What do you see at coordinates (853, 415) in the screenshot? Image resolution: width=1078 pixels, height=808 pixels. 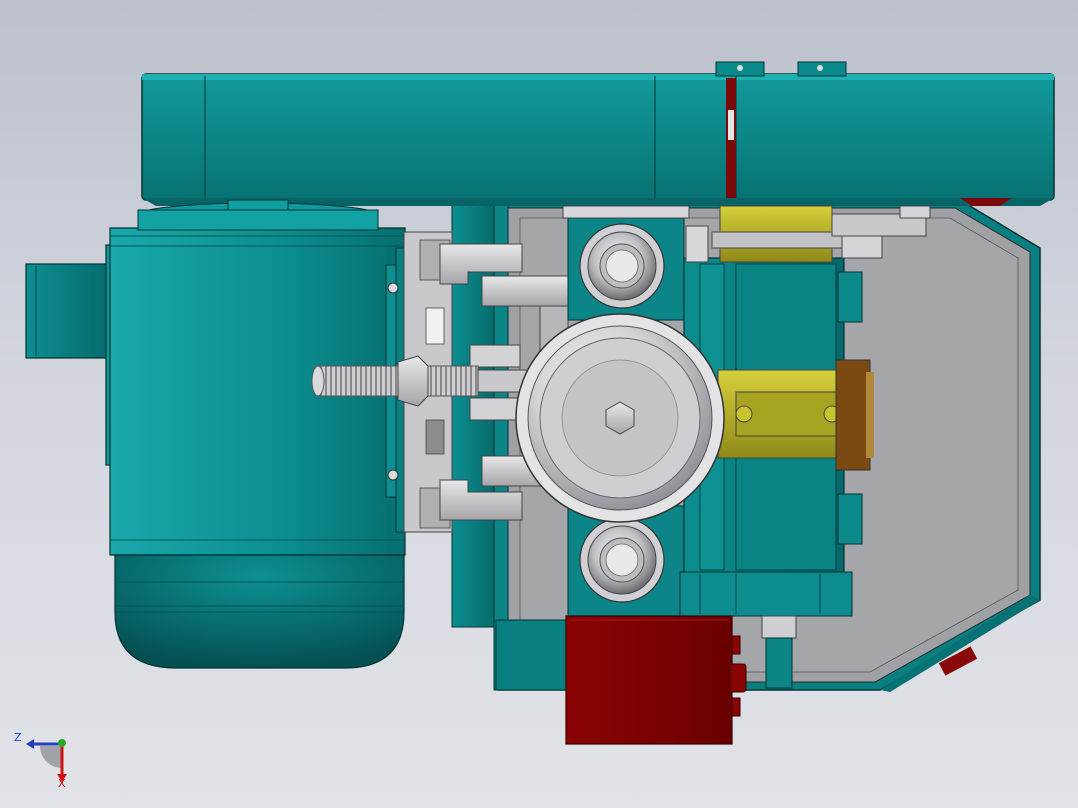 I see `brake-pad` at bounding box center [853, 415].